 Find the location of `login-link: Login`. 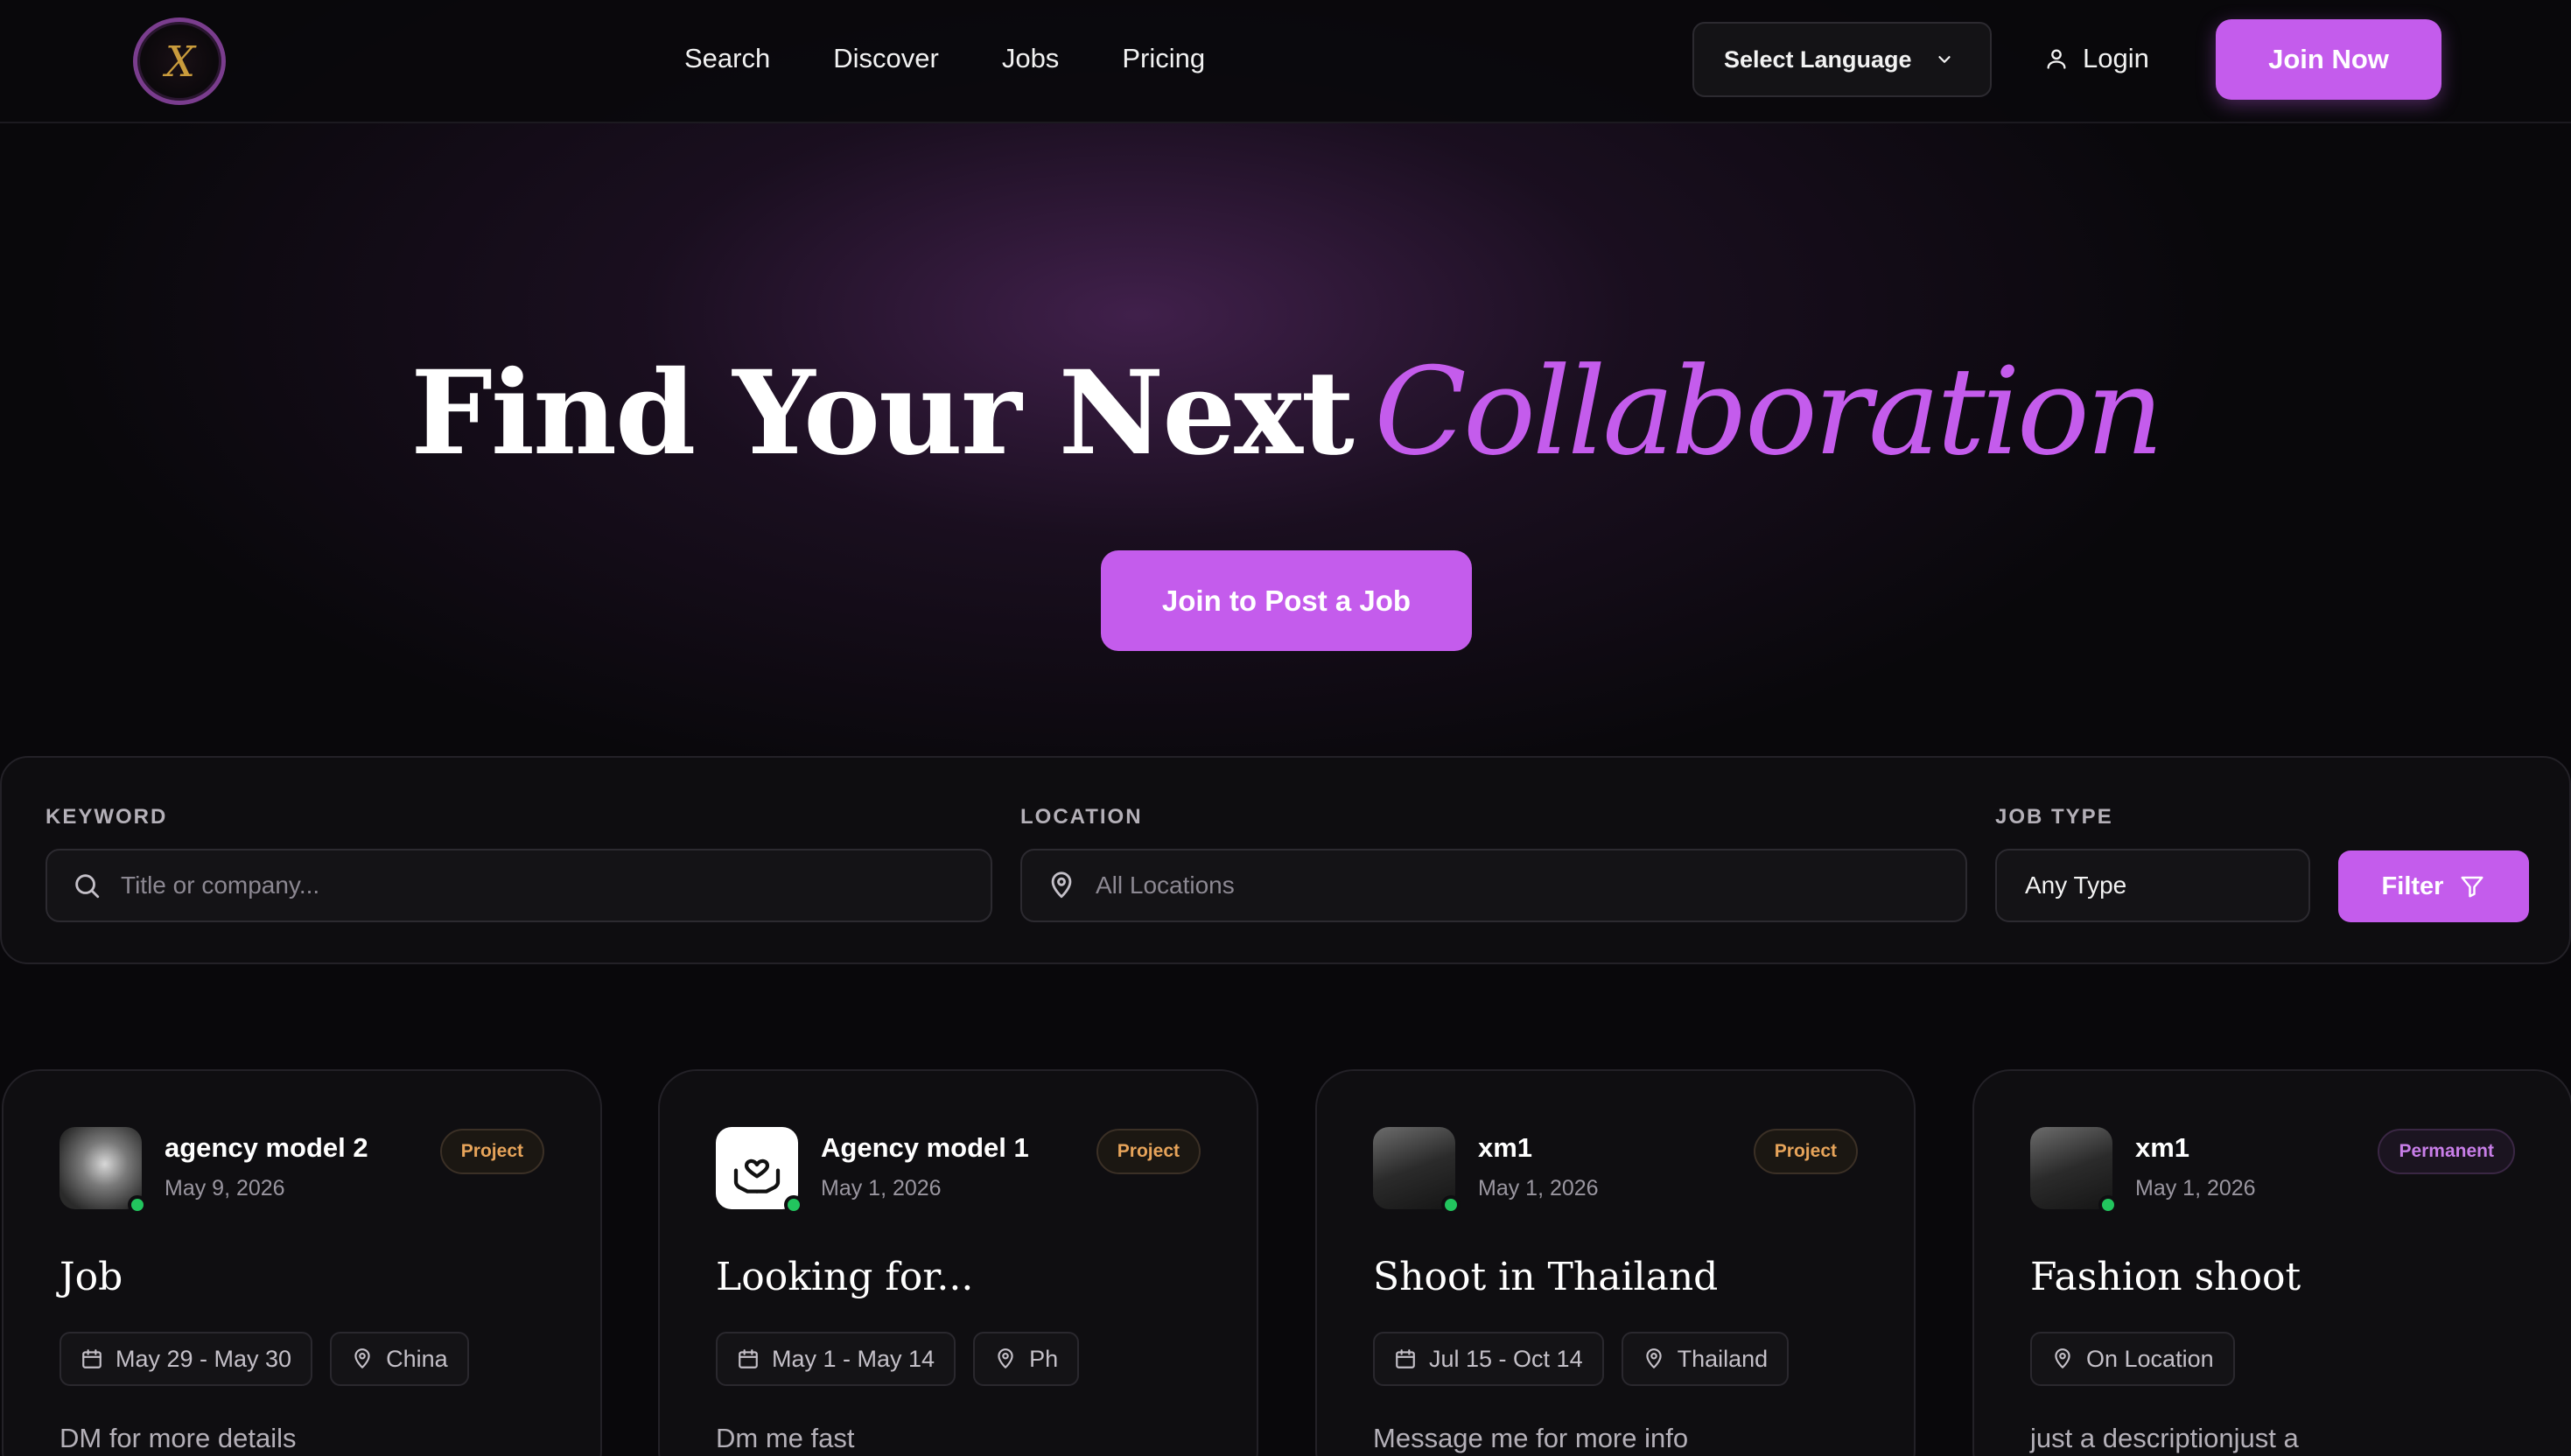

login-link: Login is located at coordinates (2096, 58).